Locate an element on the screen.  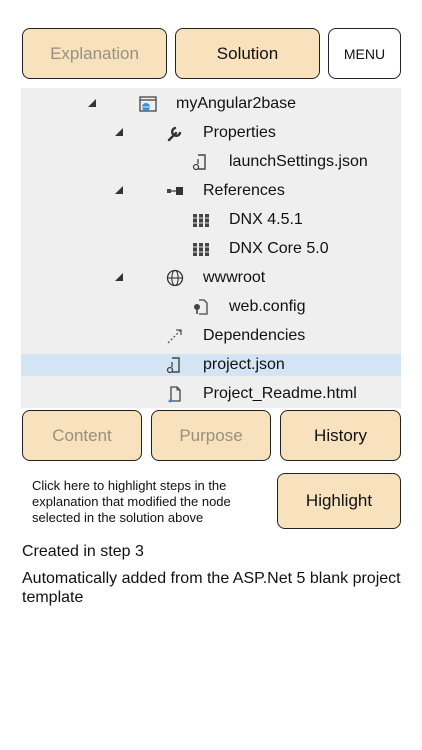
tree-node-label: References is located at coordinates (244, 190).